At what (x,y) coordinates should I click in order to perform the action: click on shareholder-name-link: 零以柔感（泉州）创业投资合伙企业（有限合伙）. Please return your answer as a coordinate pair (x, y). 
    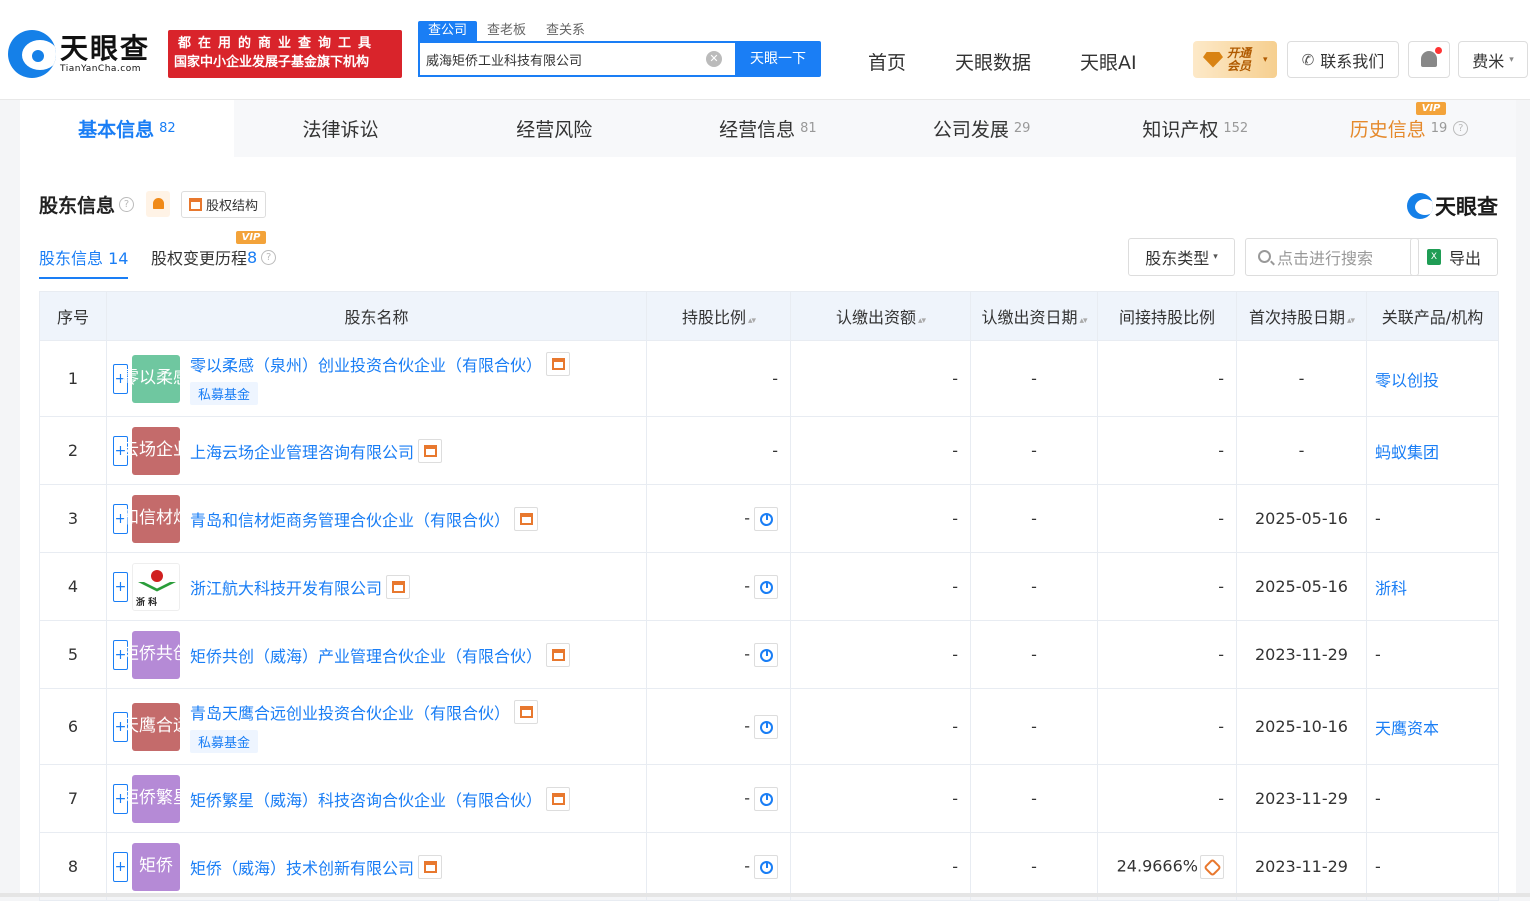
    Looking at the image, I should click on (366, 364).